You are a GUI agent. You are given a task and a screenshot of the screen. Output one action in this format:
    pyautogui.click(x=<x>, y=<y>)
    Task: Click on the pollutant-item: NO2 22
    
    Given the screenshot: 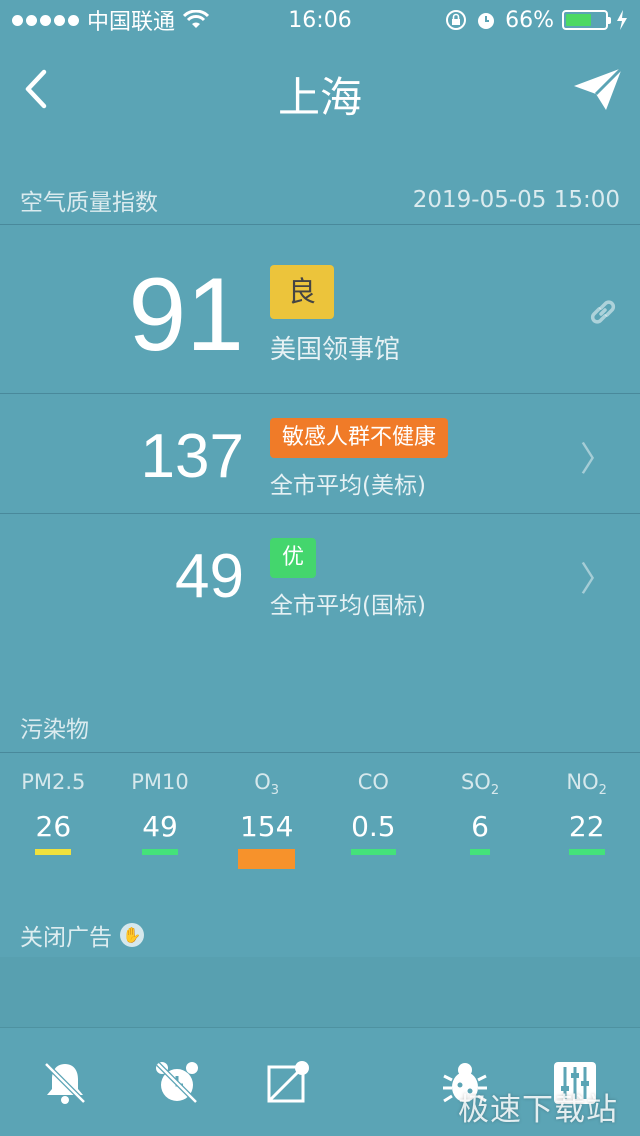 What is the action you would take?
    pyautogui.click(x=586, y=825)
    